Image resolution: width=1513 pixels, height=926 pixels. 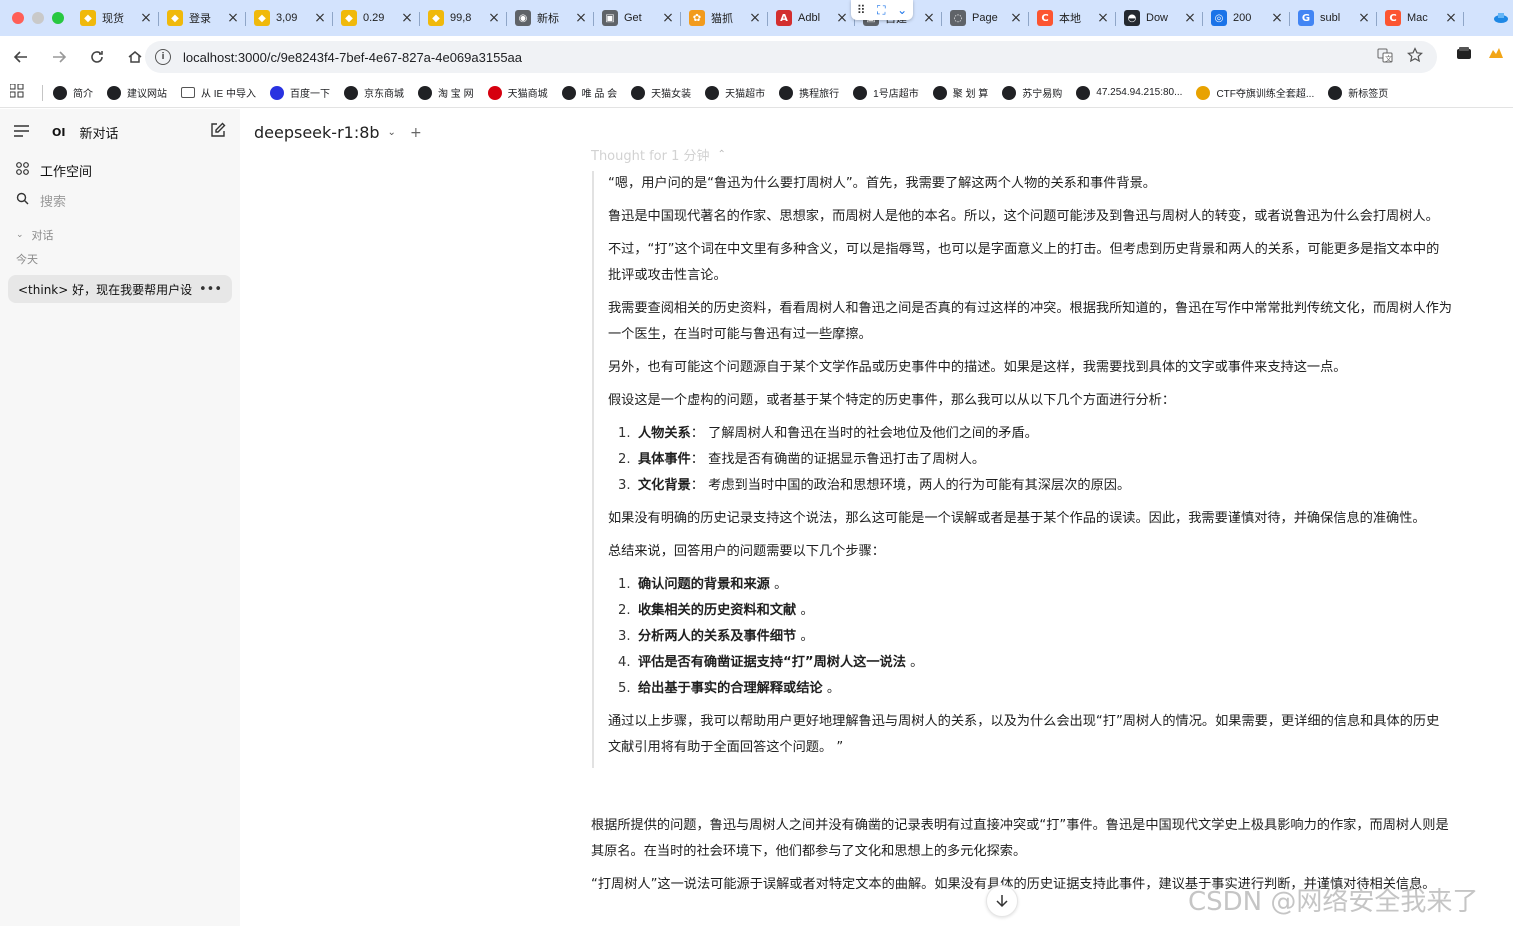 What do you see at coordinates (1420, 18) in the screenshot?
I see `browser-tab: C Mac ×` at bounding box center [1420, 18].